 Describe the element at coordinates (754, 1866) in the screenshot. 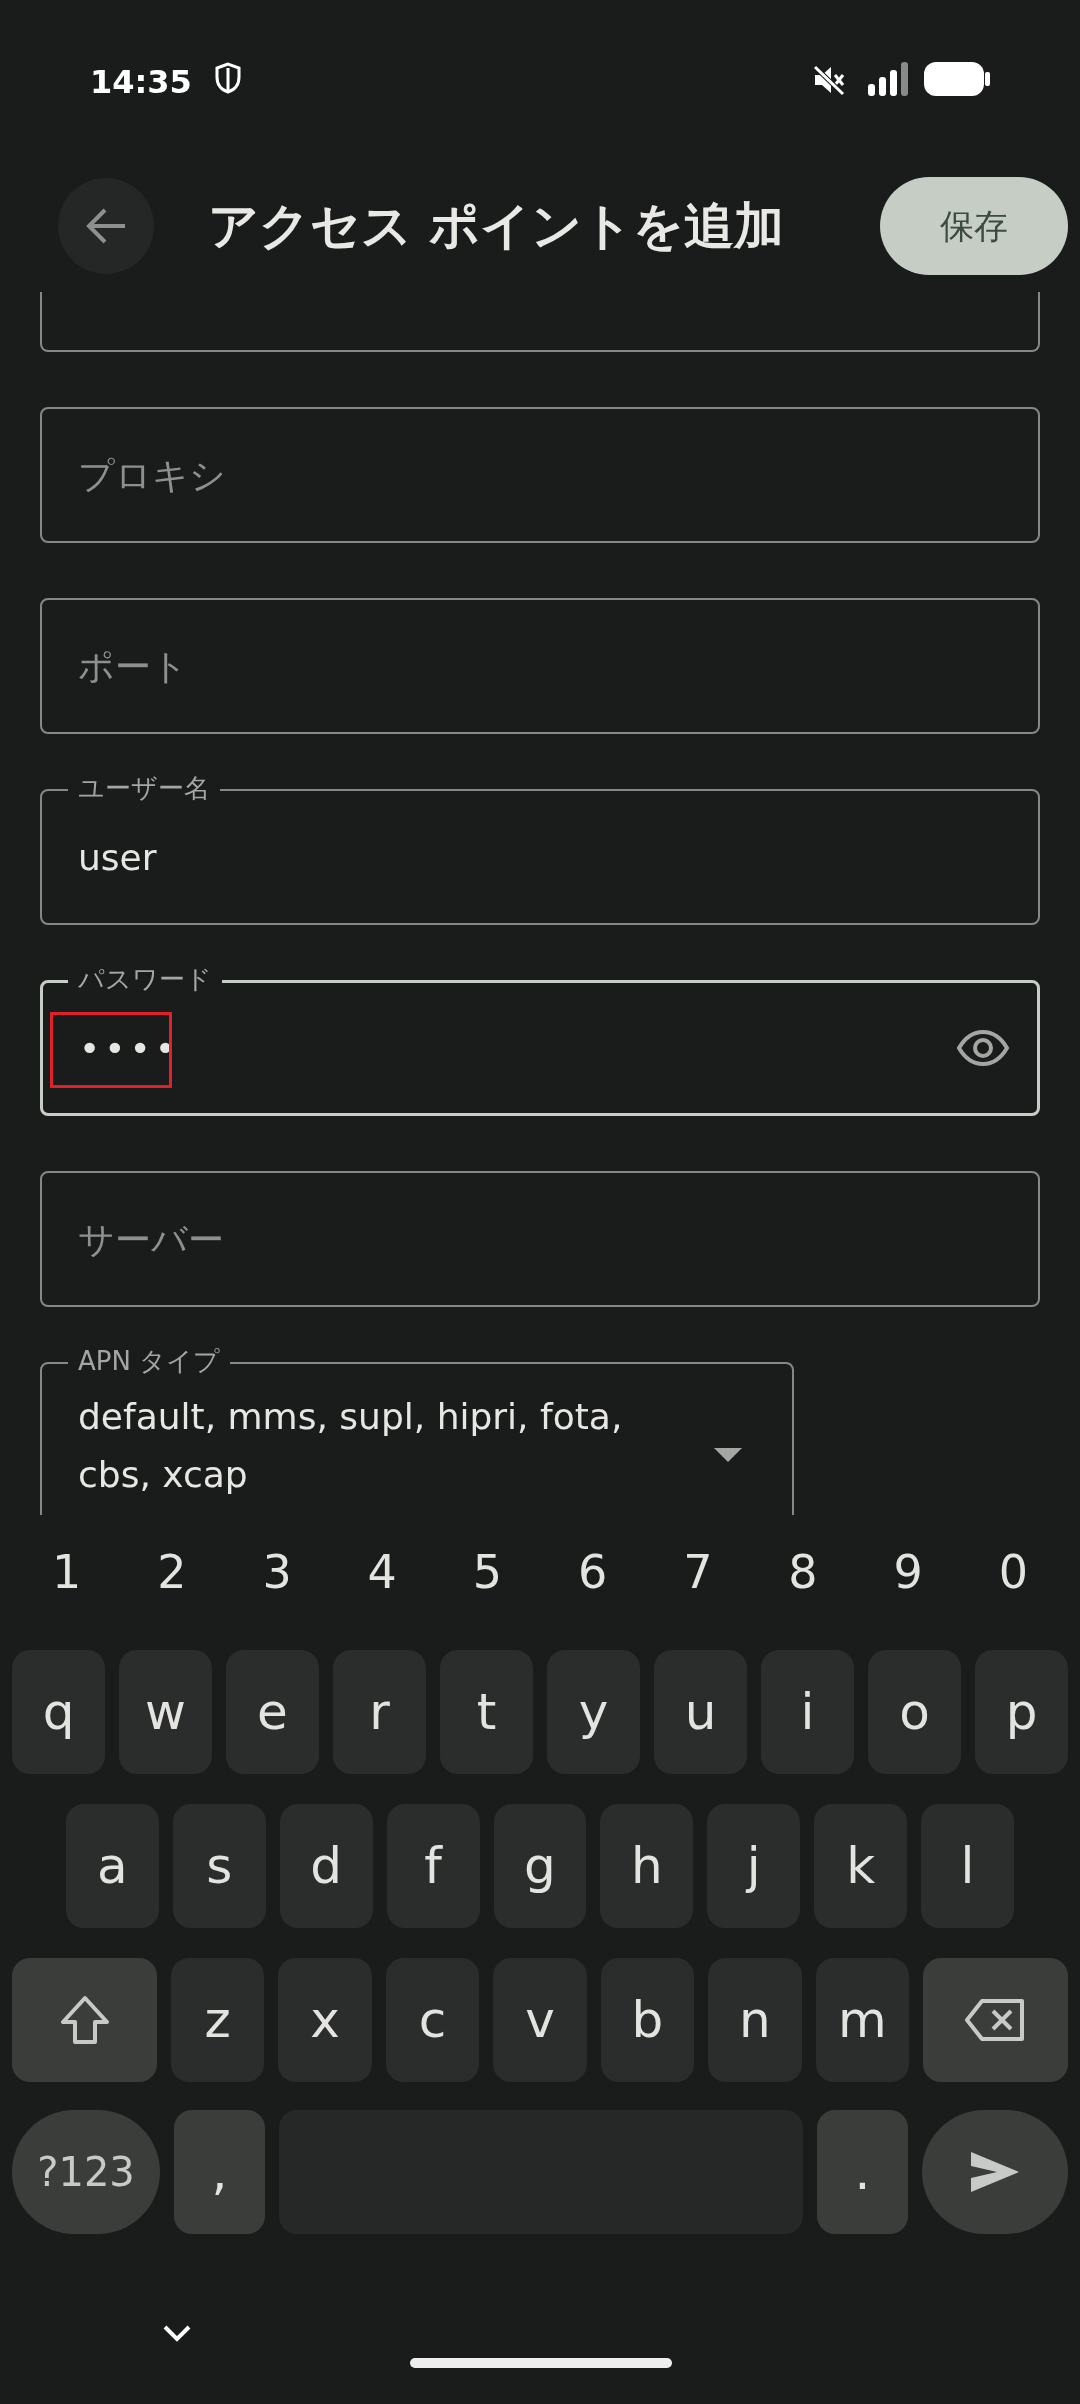

I see `letter-key: j` at that location.